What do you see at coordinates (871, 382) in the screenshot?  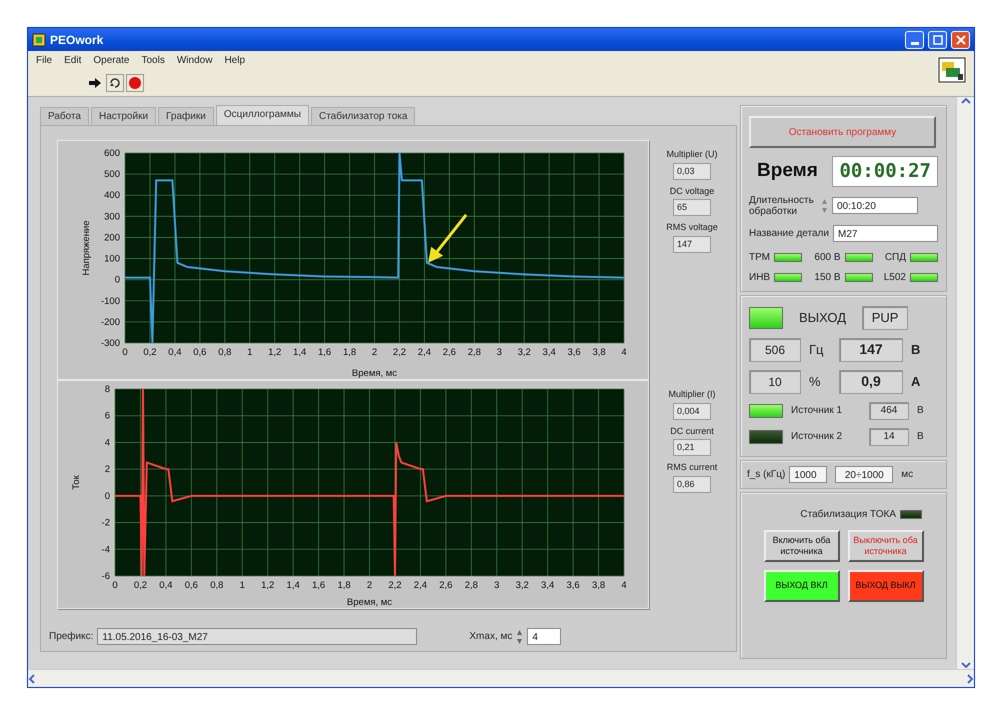 I see `reading-display: 0,9` at bounding box center [871, 382].